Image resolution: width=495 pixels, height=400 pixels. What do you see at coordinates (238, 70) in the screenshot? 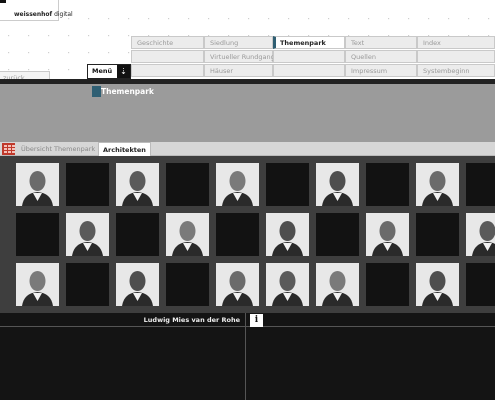
I see `nav-item-h-user: Häuser` at bounding box center [238, 70].